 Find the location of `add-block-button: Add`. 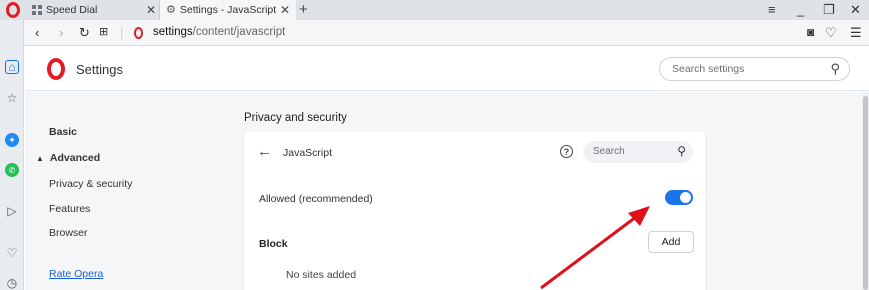

add-block-button: Add is located at coordinates (671, 242).